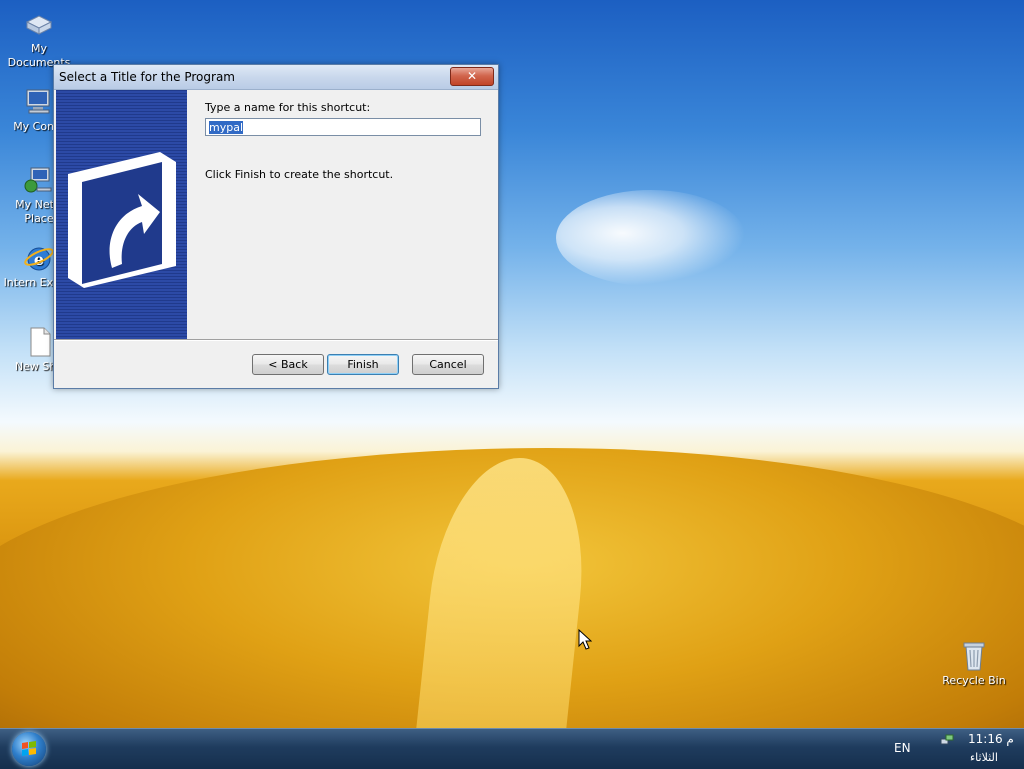  I want to click on dialog-title: Select a Title for the Program, so click(147, 77).